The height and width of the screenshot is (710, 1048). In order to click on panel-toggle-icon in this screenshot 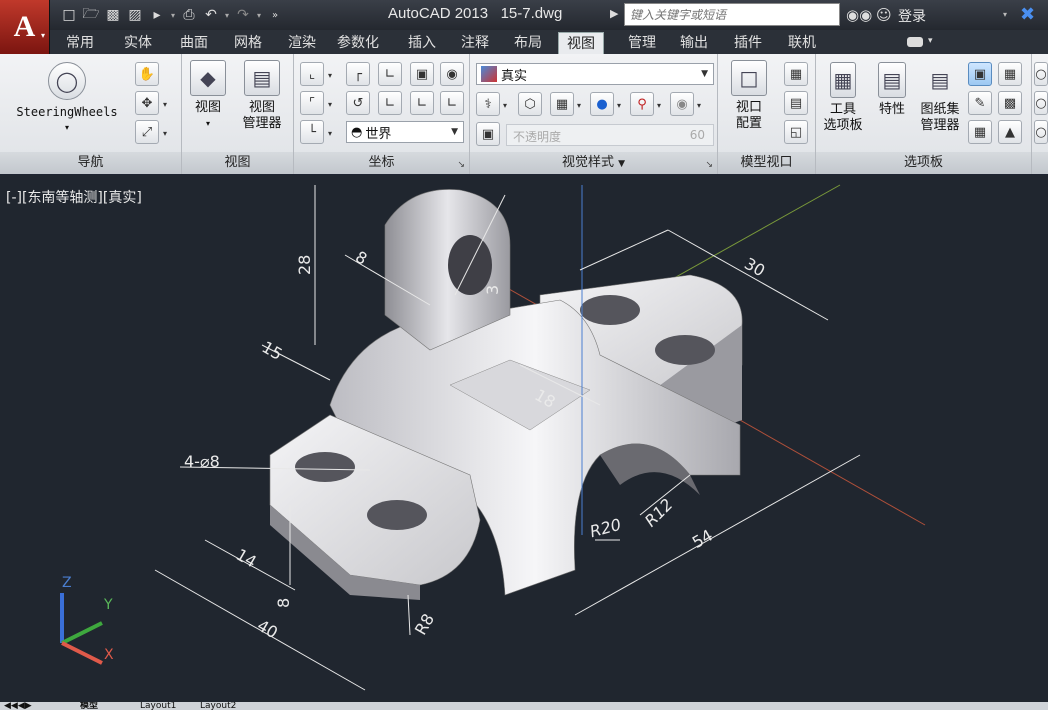, I will do `click(915, 42)`.